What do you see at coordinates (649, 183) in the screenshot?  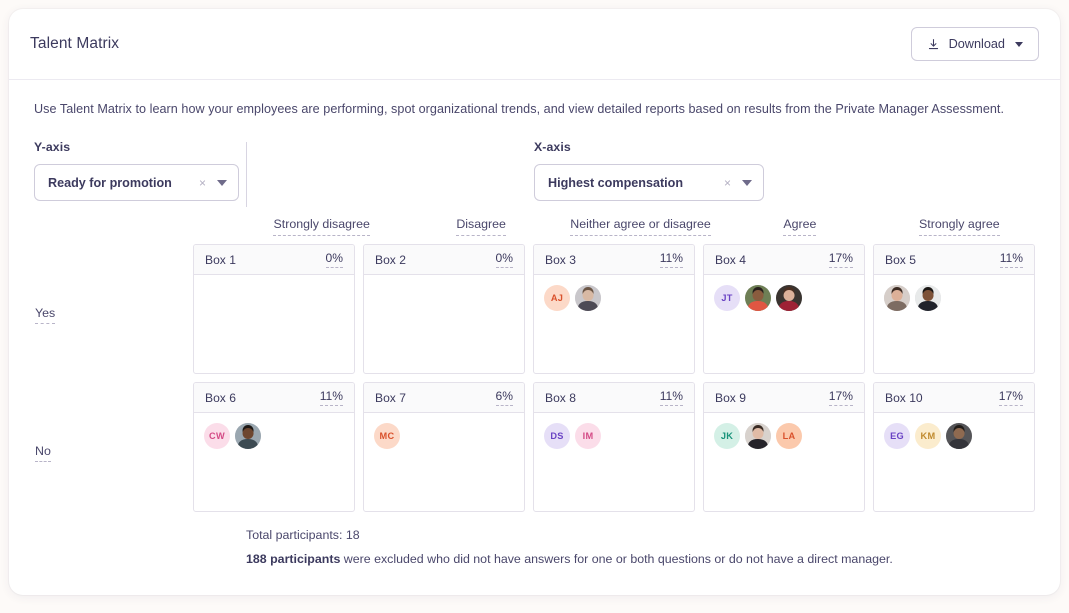 I see `x-axis-select: Highest compensation ×` at bounding box center [649, 183].